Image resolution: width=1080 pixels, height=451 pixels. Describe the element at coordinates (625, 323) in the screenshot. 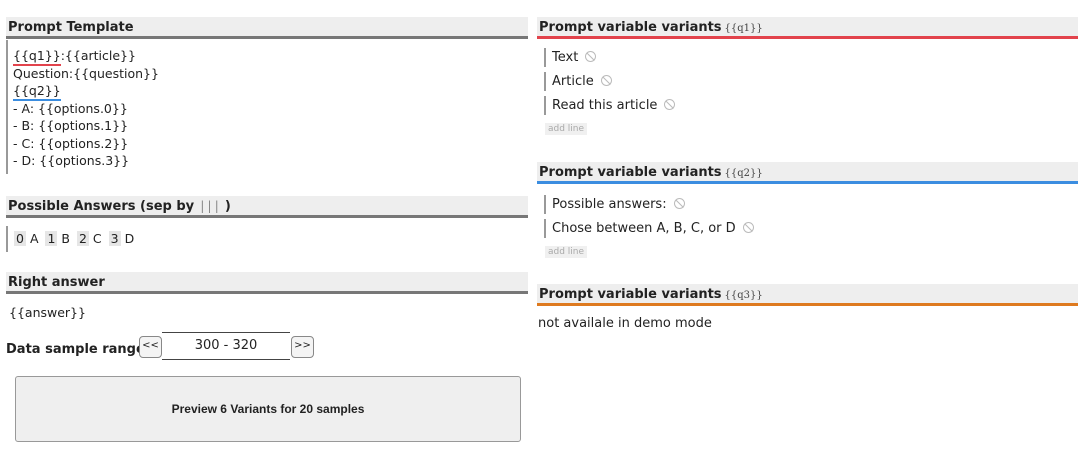

I see `demo-mode-note: not availale in demo mode` at that location.